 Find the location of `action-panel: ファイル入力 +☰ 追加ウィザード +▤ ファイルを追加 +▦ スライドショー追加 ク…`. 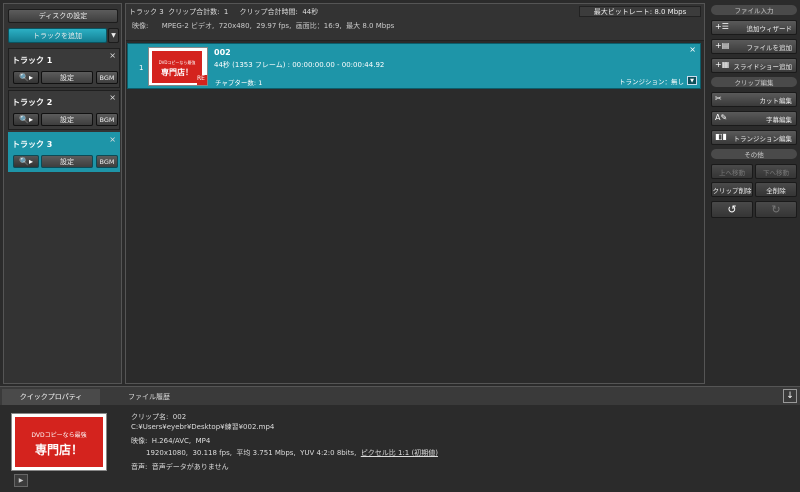

action-panel: ファイル入力 +☰ 追加ウィザード +▤ ファイルを追加 +▦ スライドショー追加 ク… is located at coordinates (754, 111).